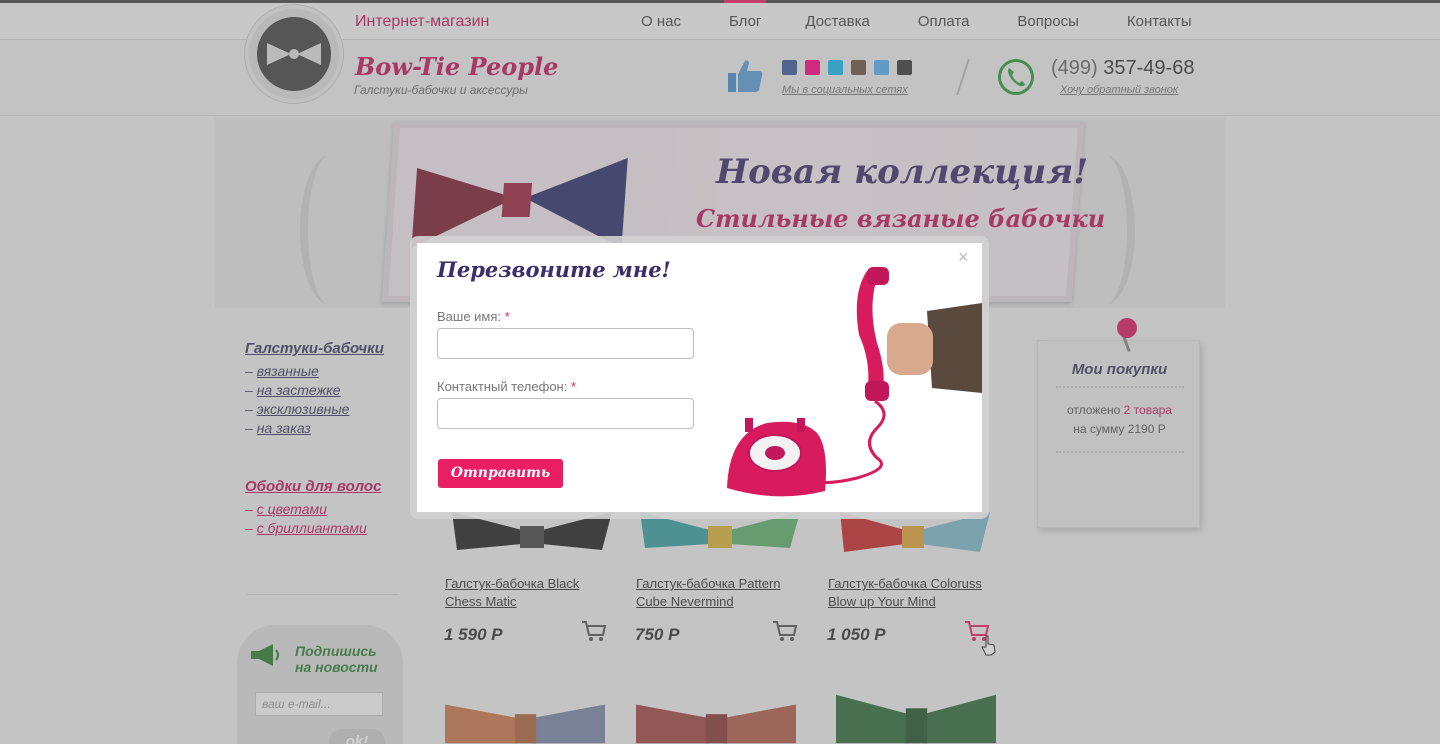 The width and height of the screenshot is (1440, 744). Describe the element at coordinates (565, 413) in the screenshot. I see `phone-input` at that location.